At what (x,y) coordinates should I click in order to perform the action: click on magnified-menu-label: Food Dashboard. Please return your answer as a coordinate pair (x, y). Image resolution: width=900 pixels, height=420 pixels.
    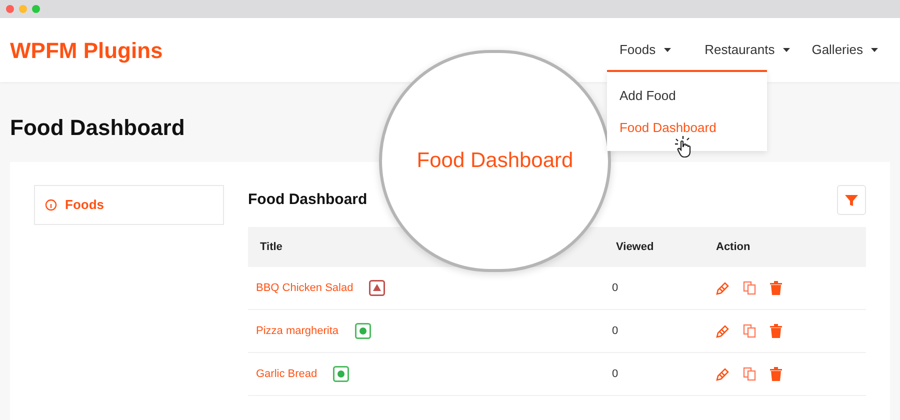
    Looking at the image, I should click on (495, 161).